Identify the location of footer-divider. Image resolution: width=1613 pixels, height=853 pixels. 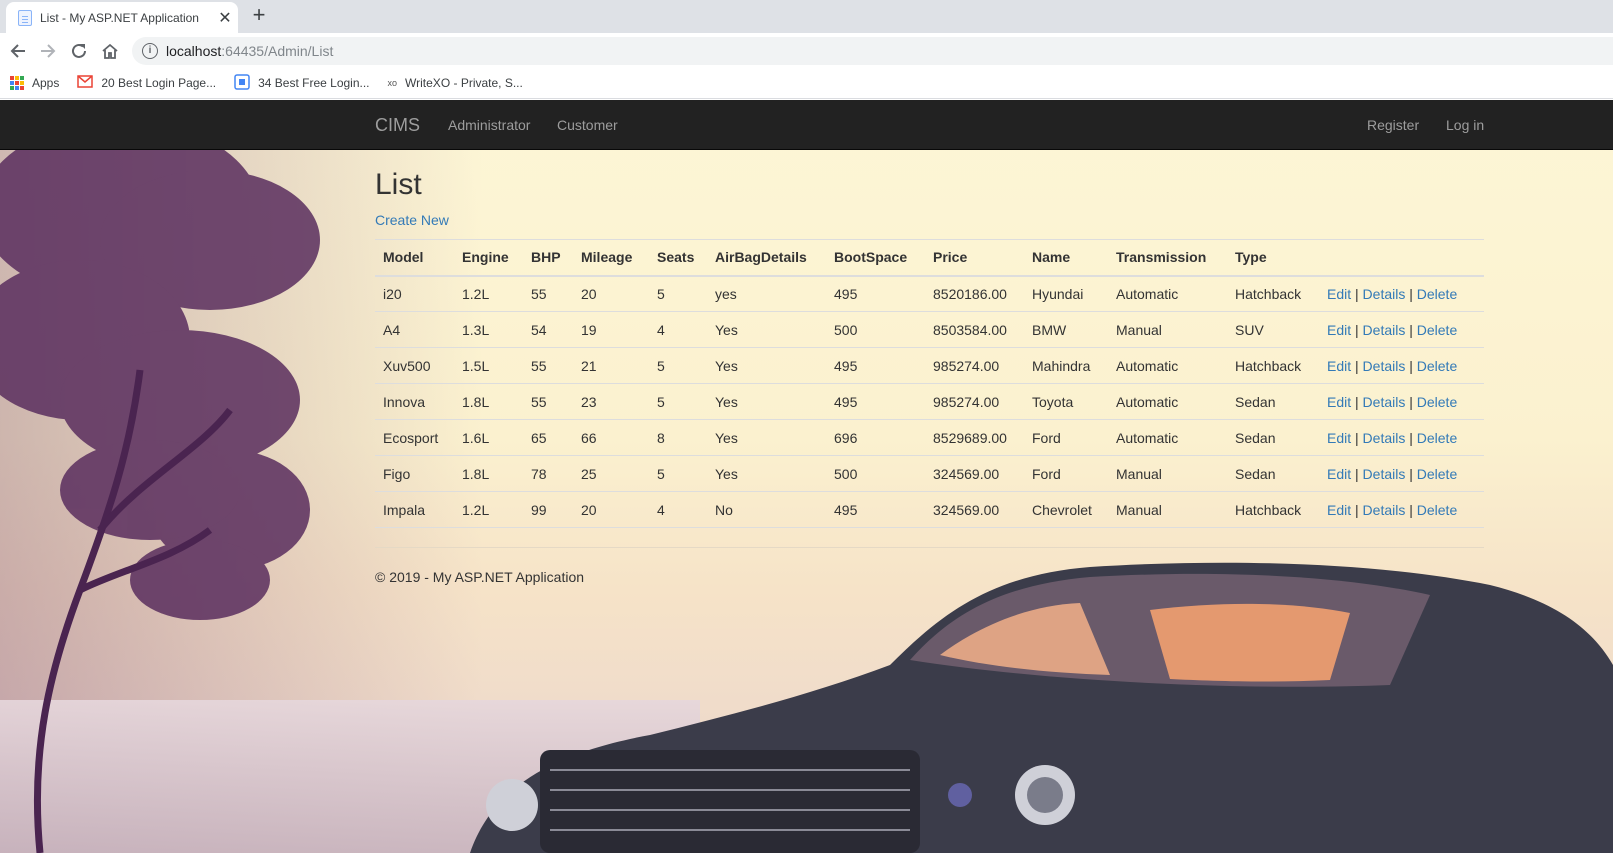
(929, 547).